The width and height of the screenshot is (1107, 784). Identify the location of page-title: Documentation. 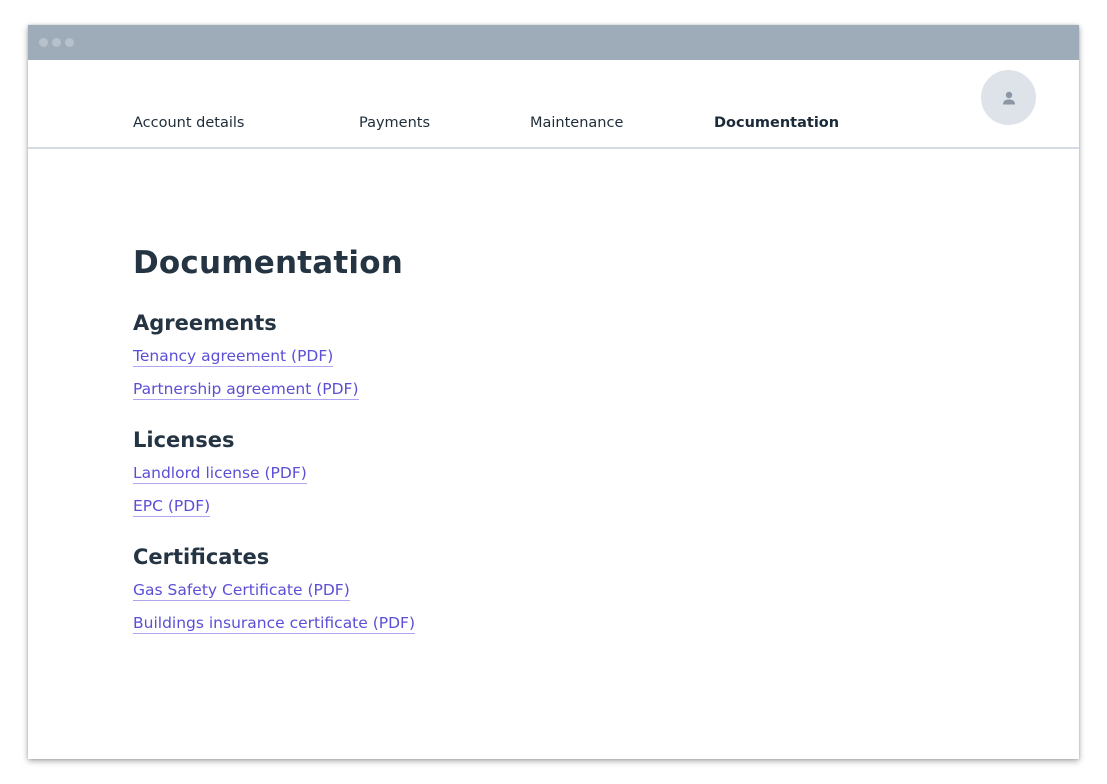
(268, 263).